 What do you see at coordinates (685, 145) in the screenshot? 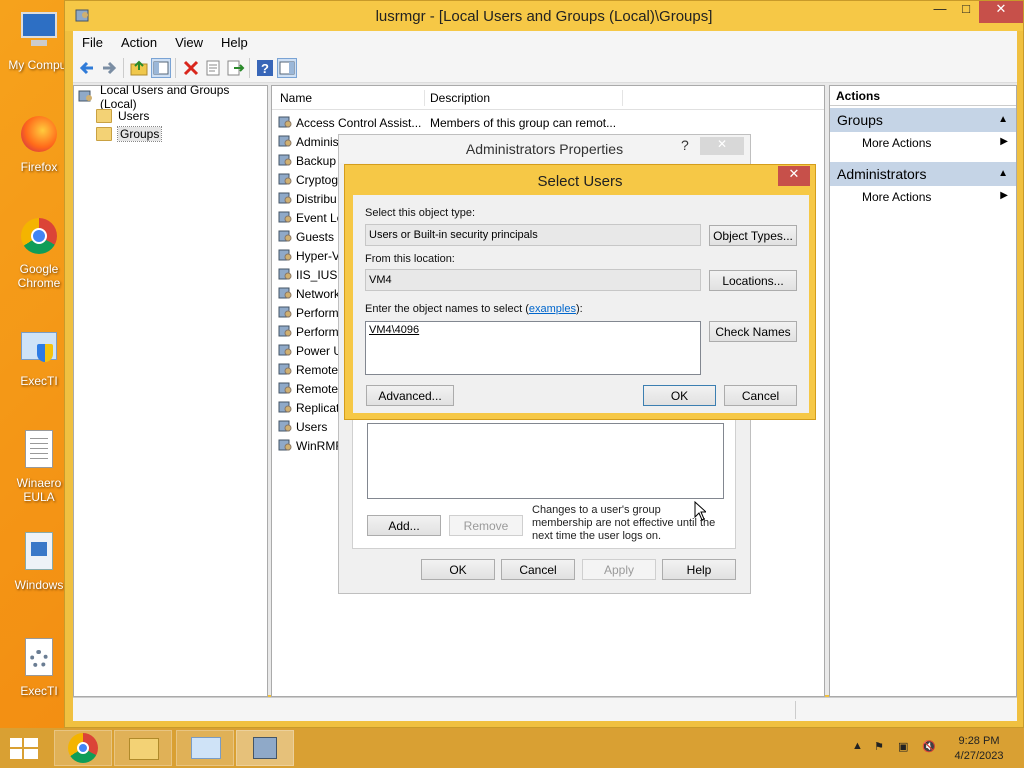
I see `help-context-button: ?` at bounding box center [685, 145].